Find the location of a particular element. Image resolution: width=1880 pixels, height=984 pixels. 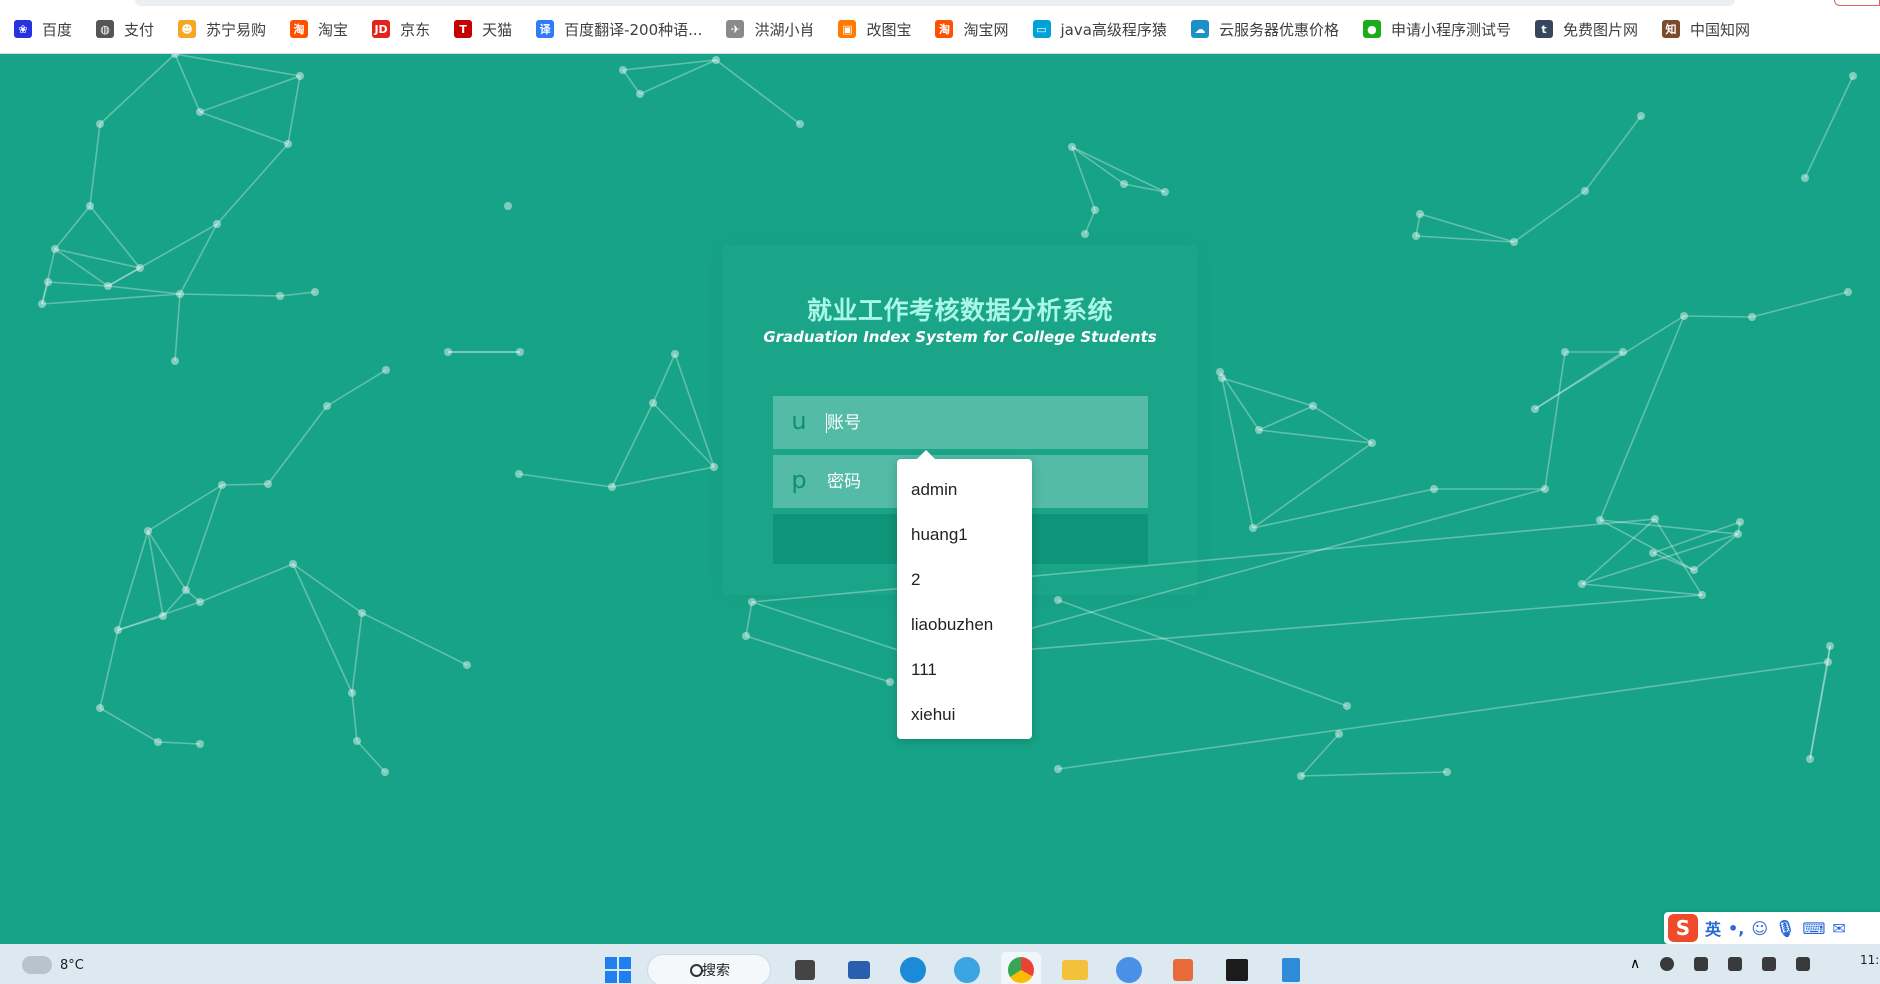

system-title: 就业工作考核数据分析系统 is located at coordinates (959, 310).